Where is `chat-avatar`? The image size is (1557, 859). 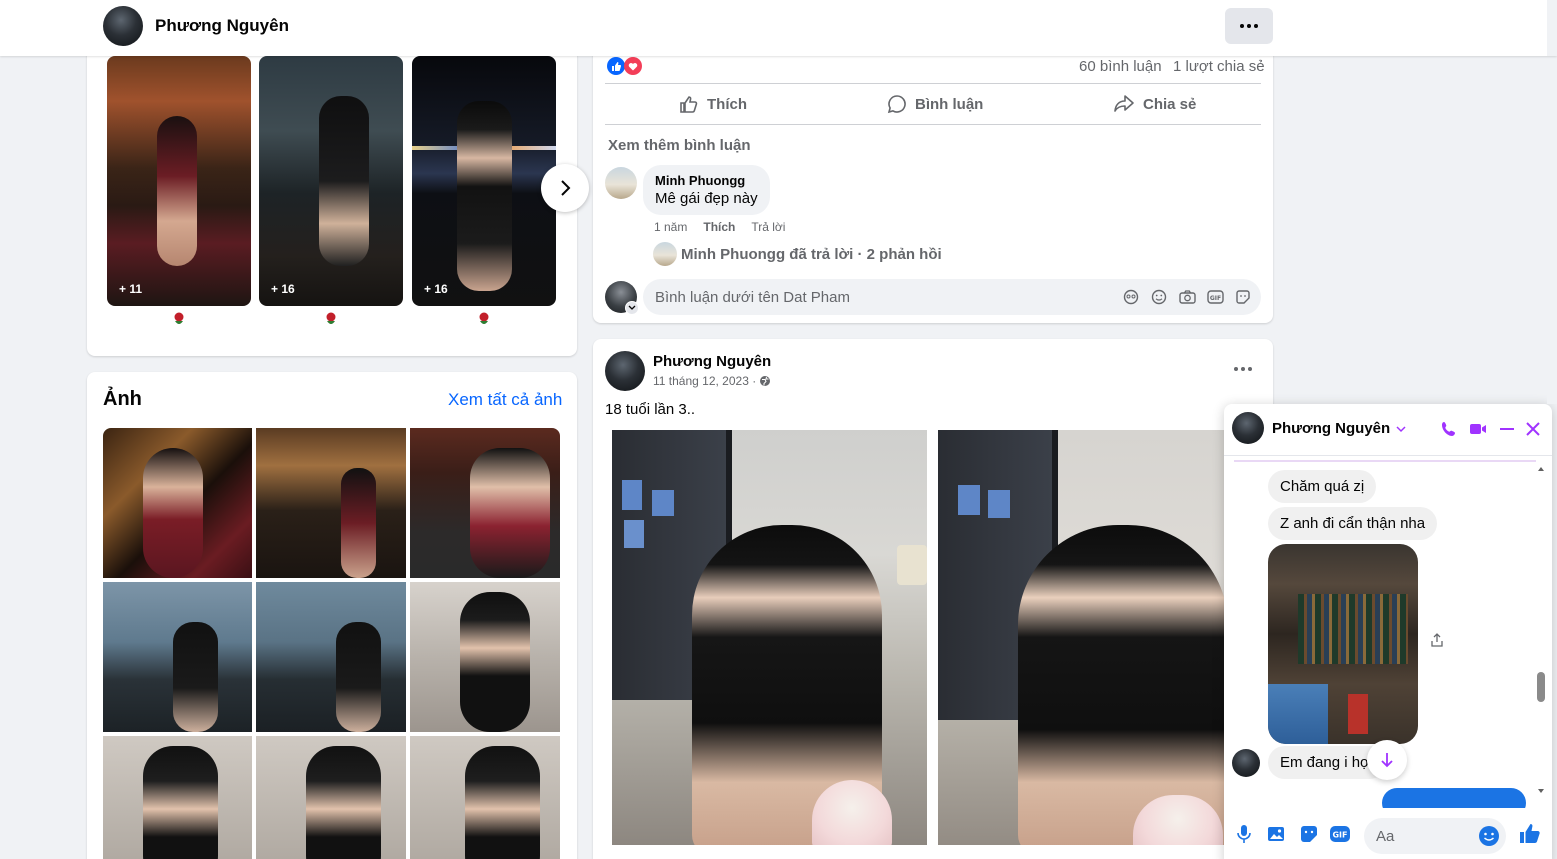
chat-avatar is located at coordinates (1248, 428).